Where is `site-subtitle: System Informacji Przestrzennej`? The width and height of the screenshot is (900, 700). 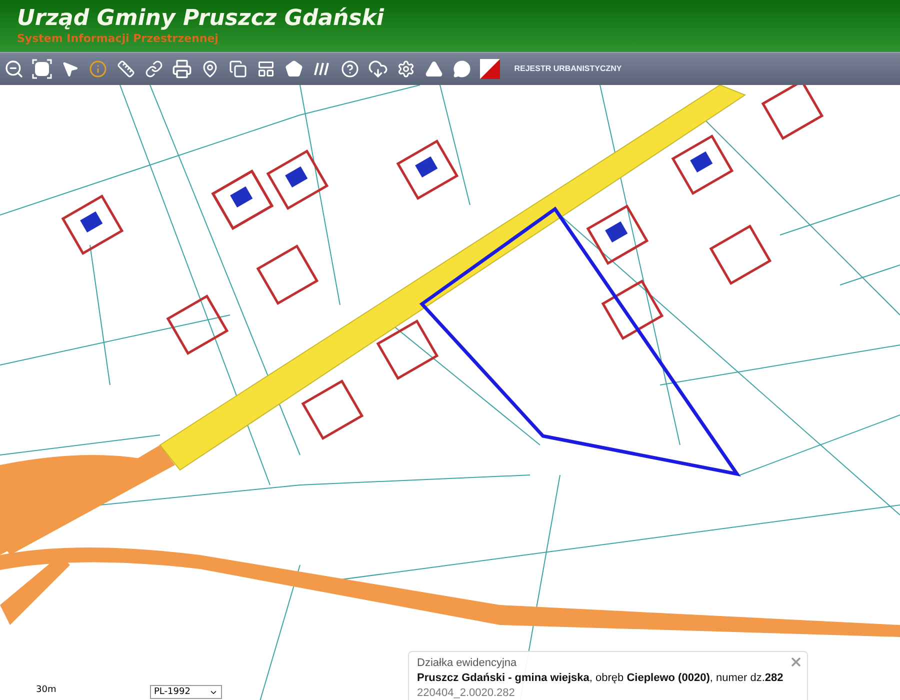
site-subtitle: System Informacji Przestrzennej is located at coordinates (118, 39).